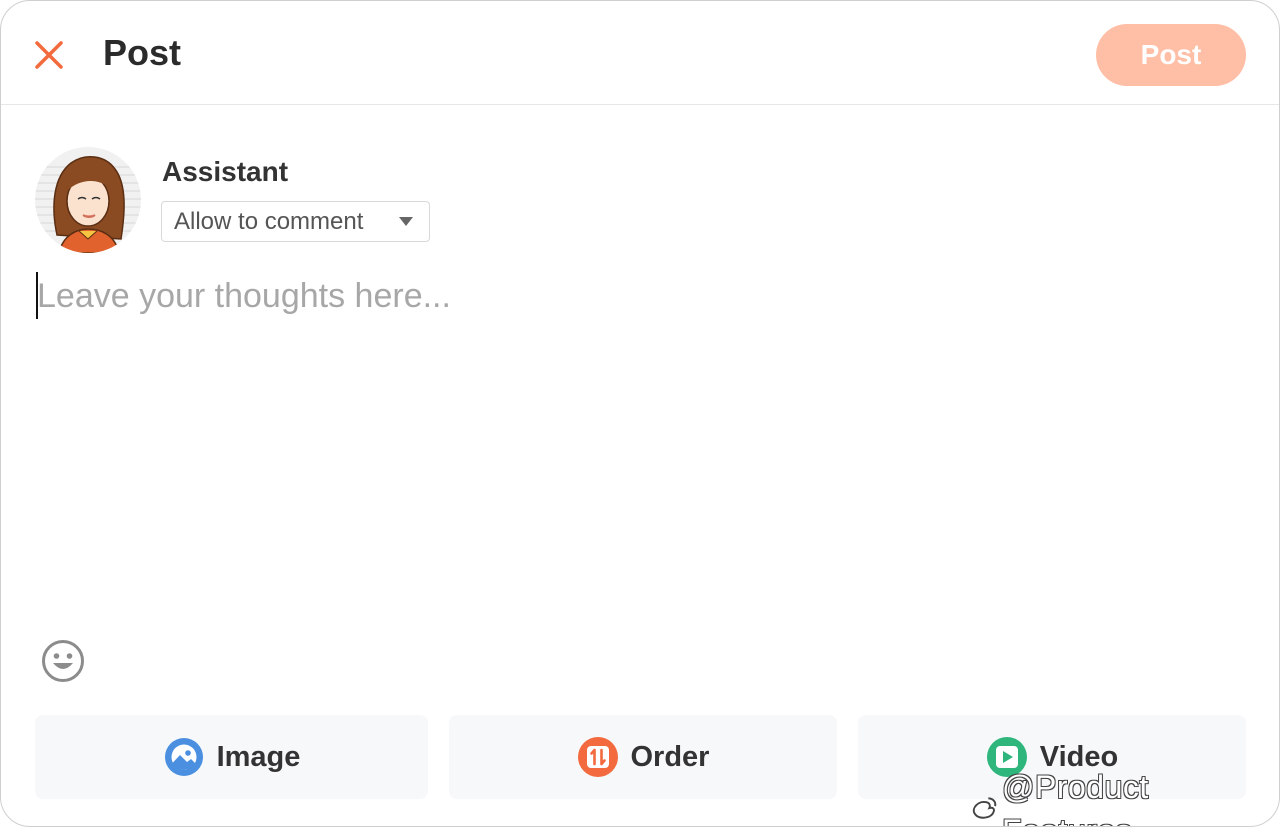 Image resolution: width=1280 pixels, height=827 pixels. I want to click on username: Assistant, so click(225, 171).